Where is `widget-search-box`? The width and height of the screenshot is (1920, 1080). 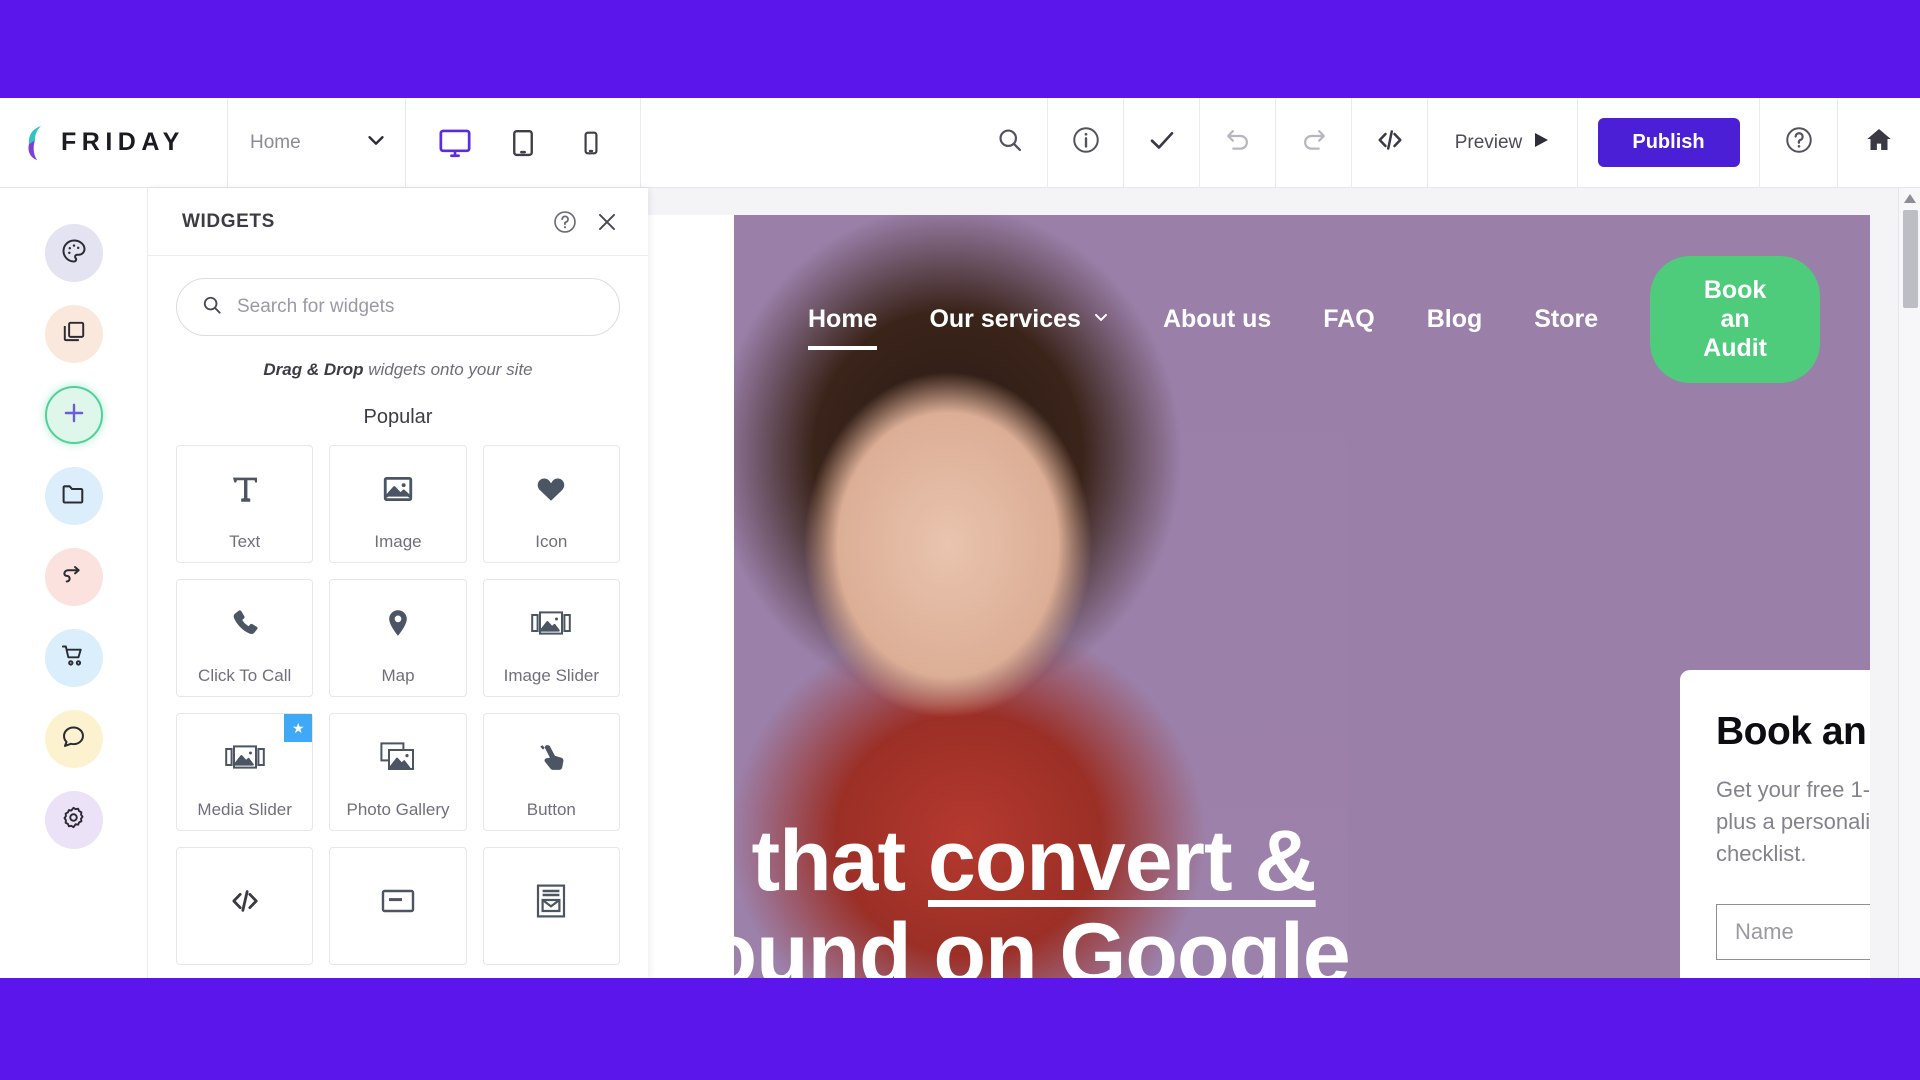
widget-search-box is located at coordinates (398, 307).